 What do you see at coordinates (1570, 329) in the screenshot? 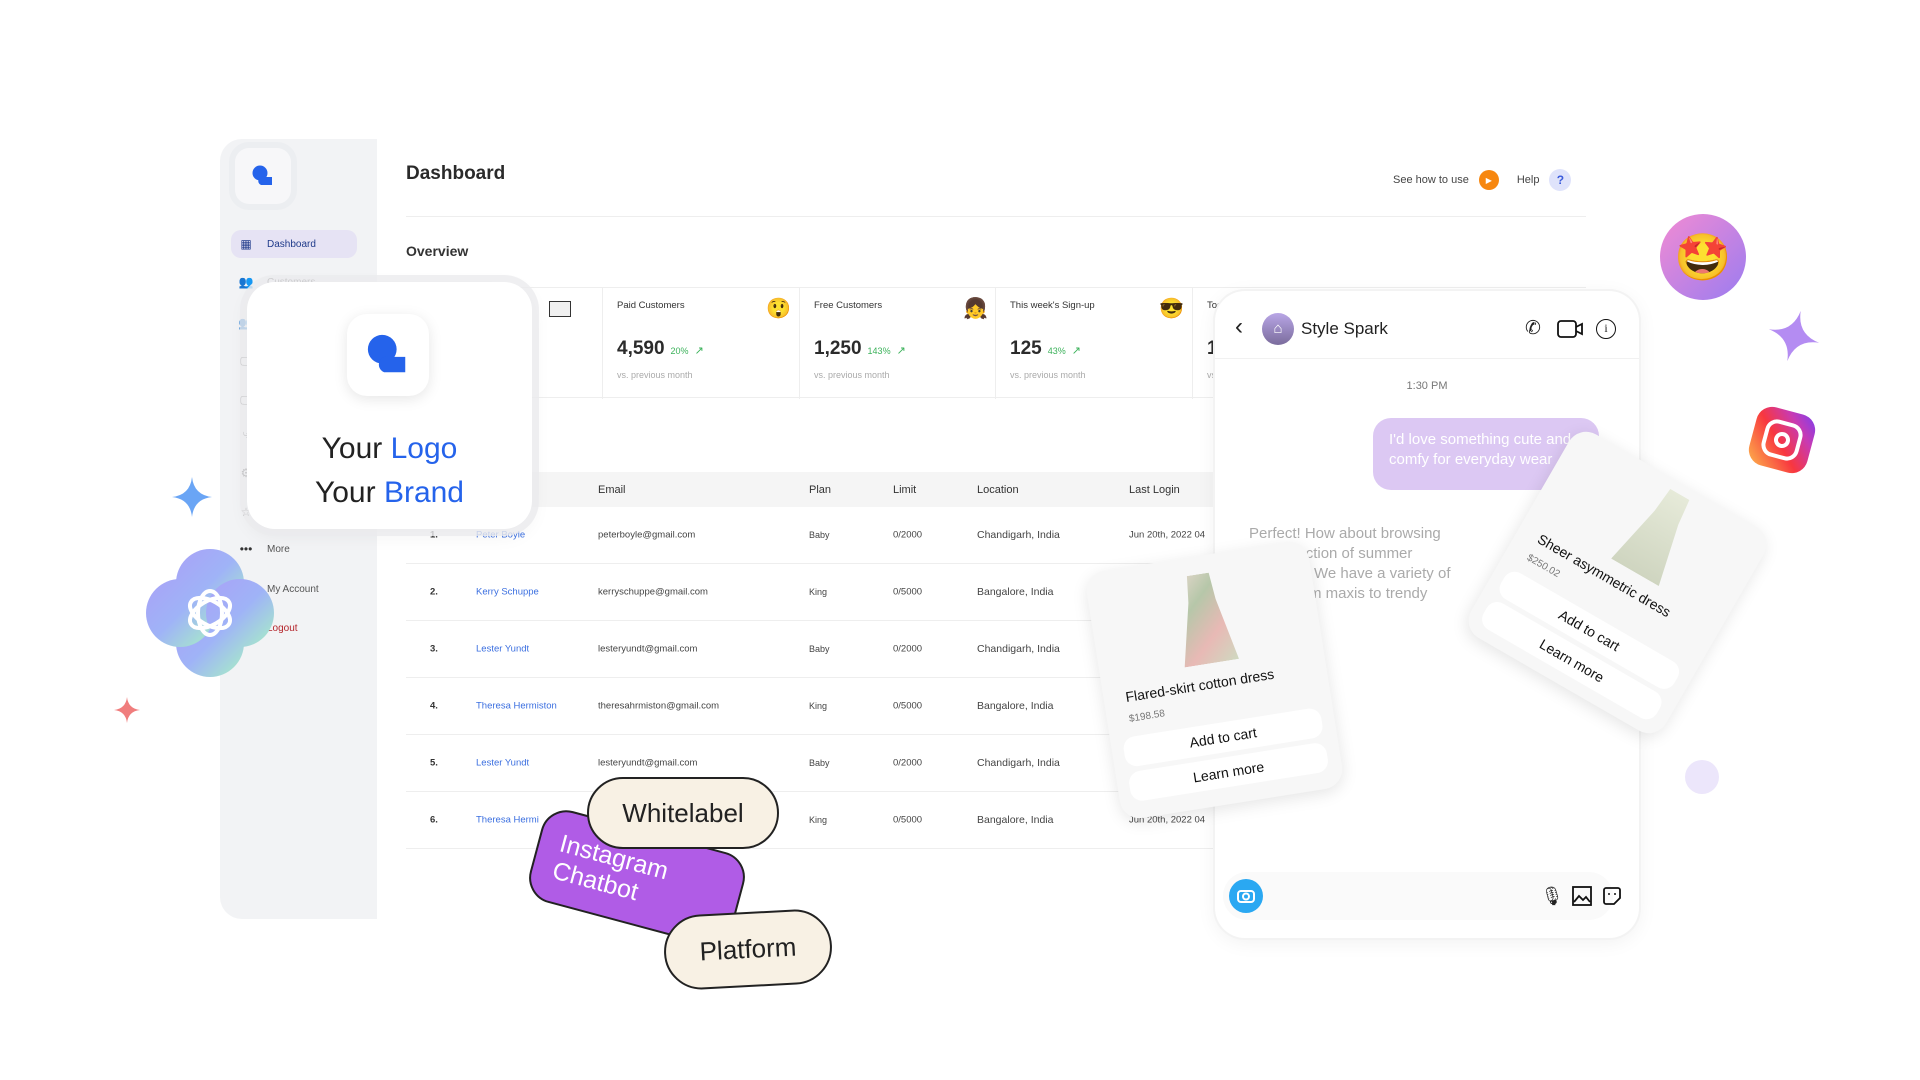
I see `video-icon` at bounding box center [1570, 329].